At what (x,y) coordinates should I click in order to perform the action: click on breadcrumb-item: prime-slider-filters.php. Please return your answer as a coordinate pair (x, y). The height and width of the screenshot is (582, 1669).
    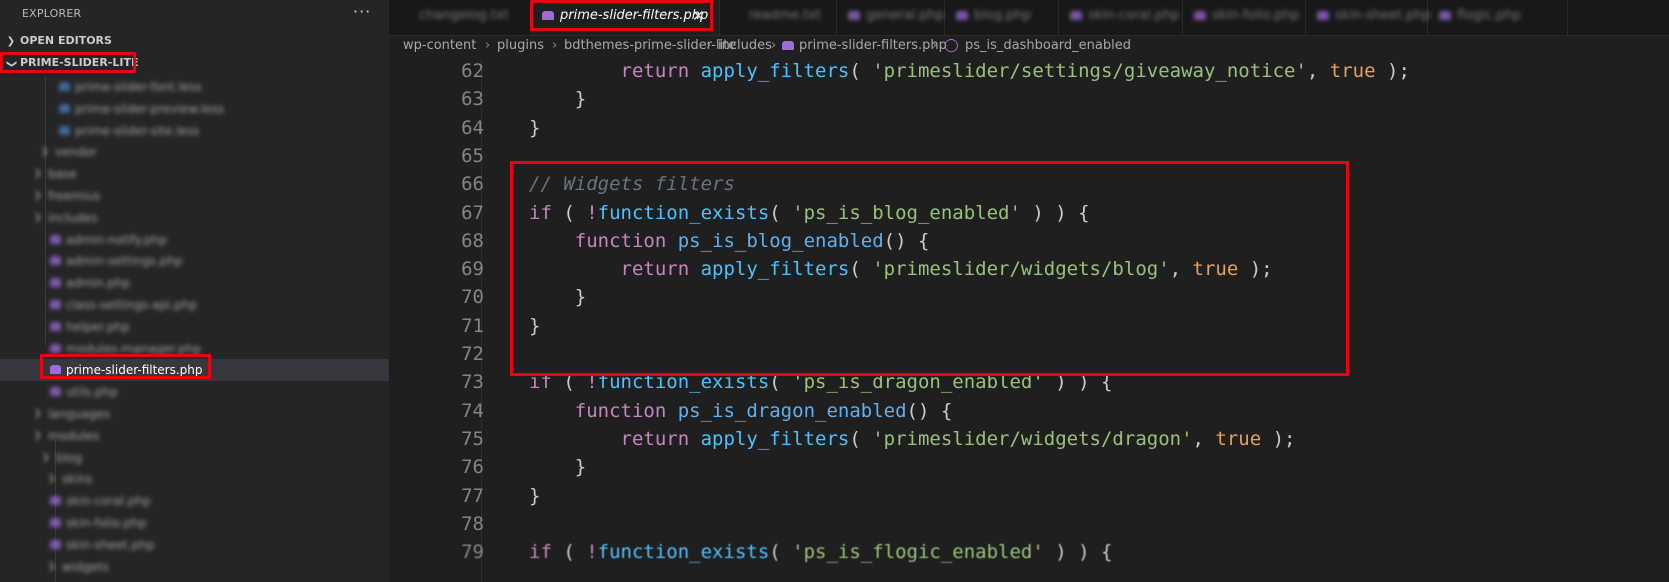
    Looking at the image, I should click on (873, 46).